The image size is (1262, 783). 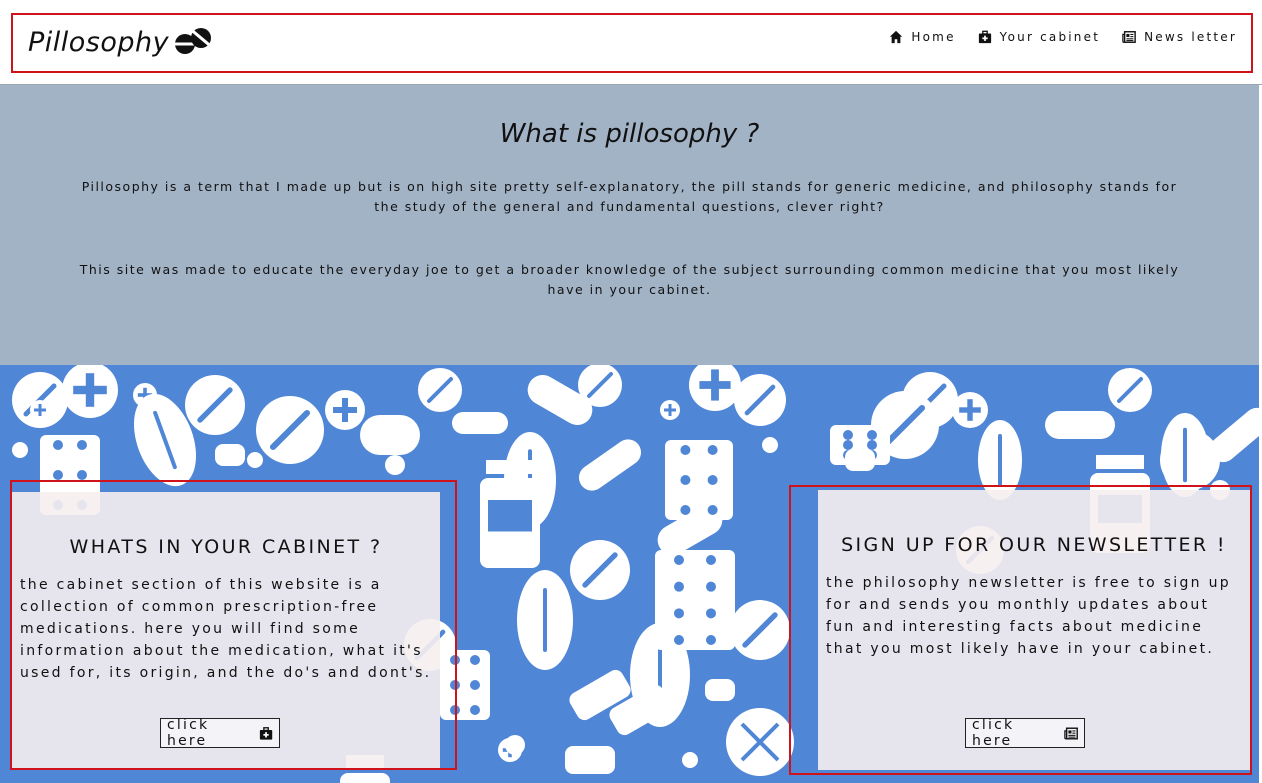 What do you see at coordinates (1020, 630) in the screenshot?
I see `newsletter-card-highlight-frame` at bounding box center [1020, 630].